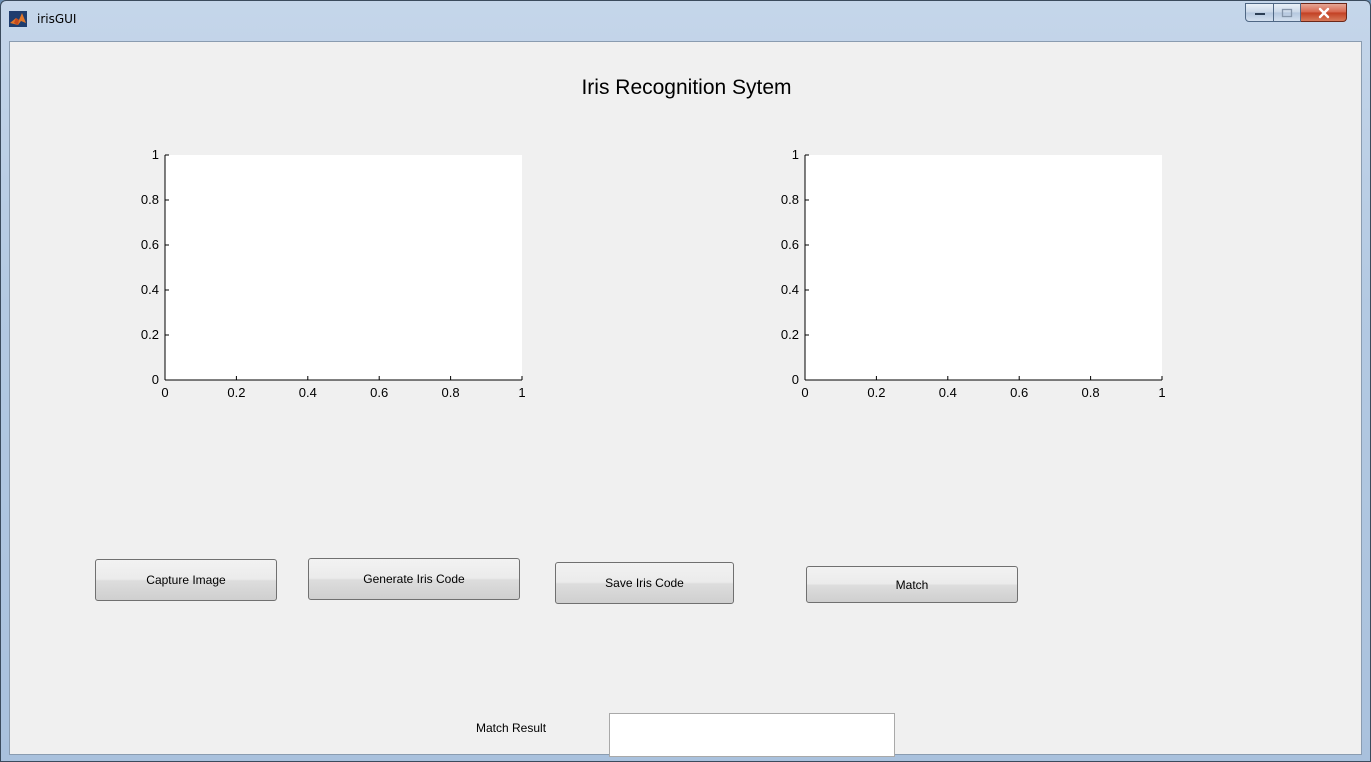  I want to click on match-result-label: Match Result, so click(511, 728).